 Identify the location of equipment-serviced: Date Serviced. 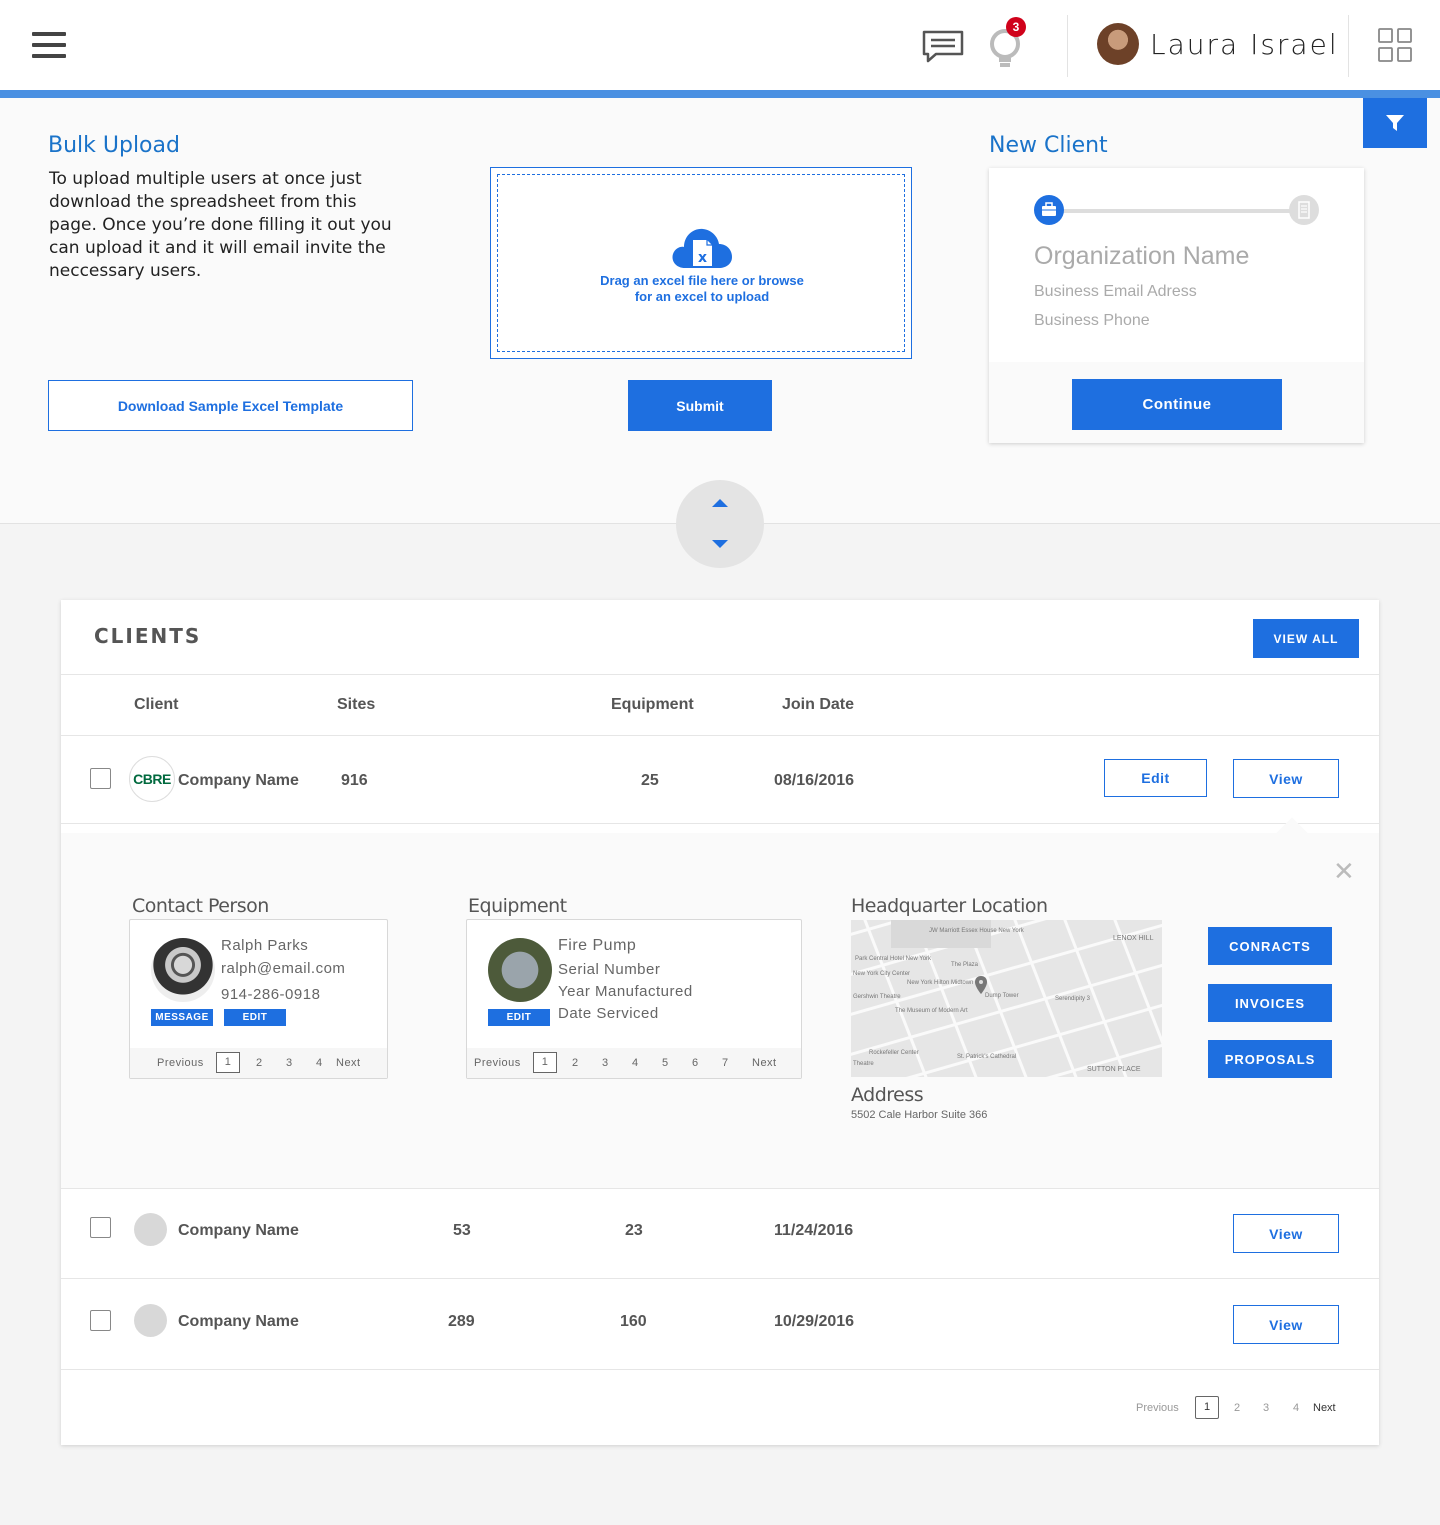
(608, 1013).